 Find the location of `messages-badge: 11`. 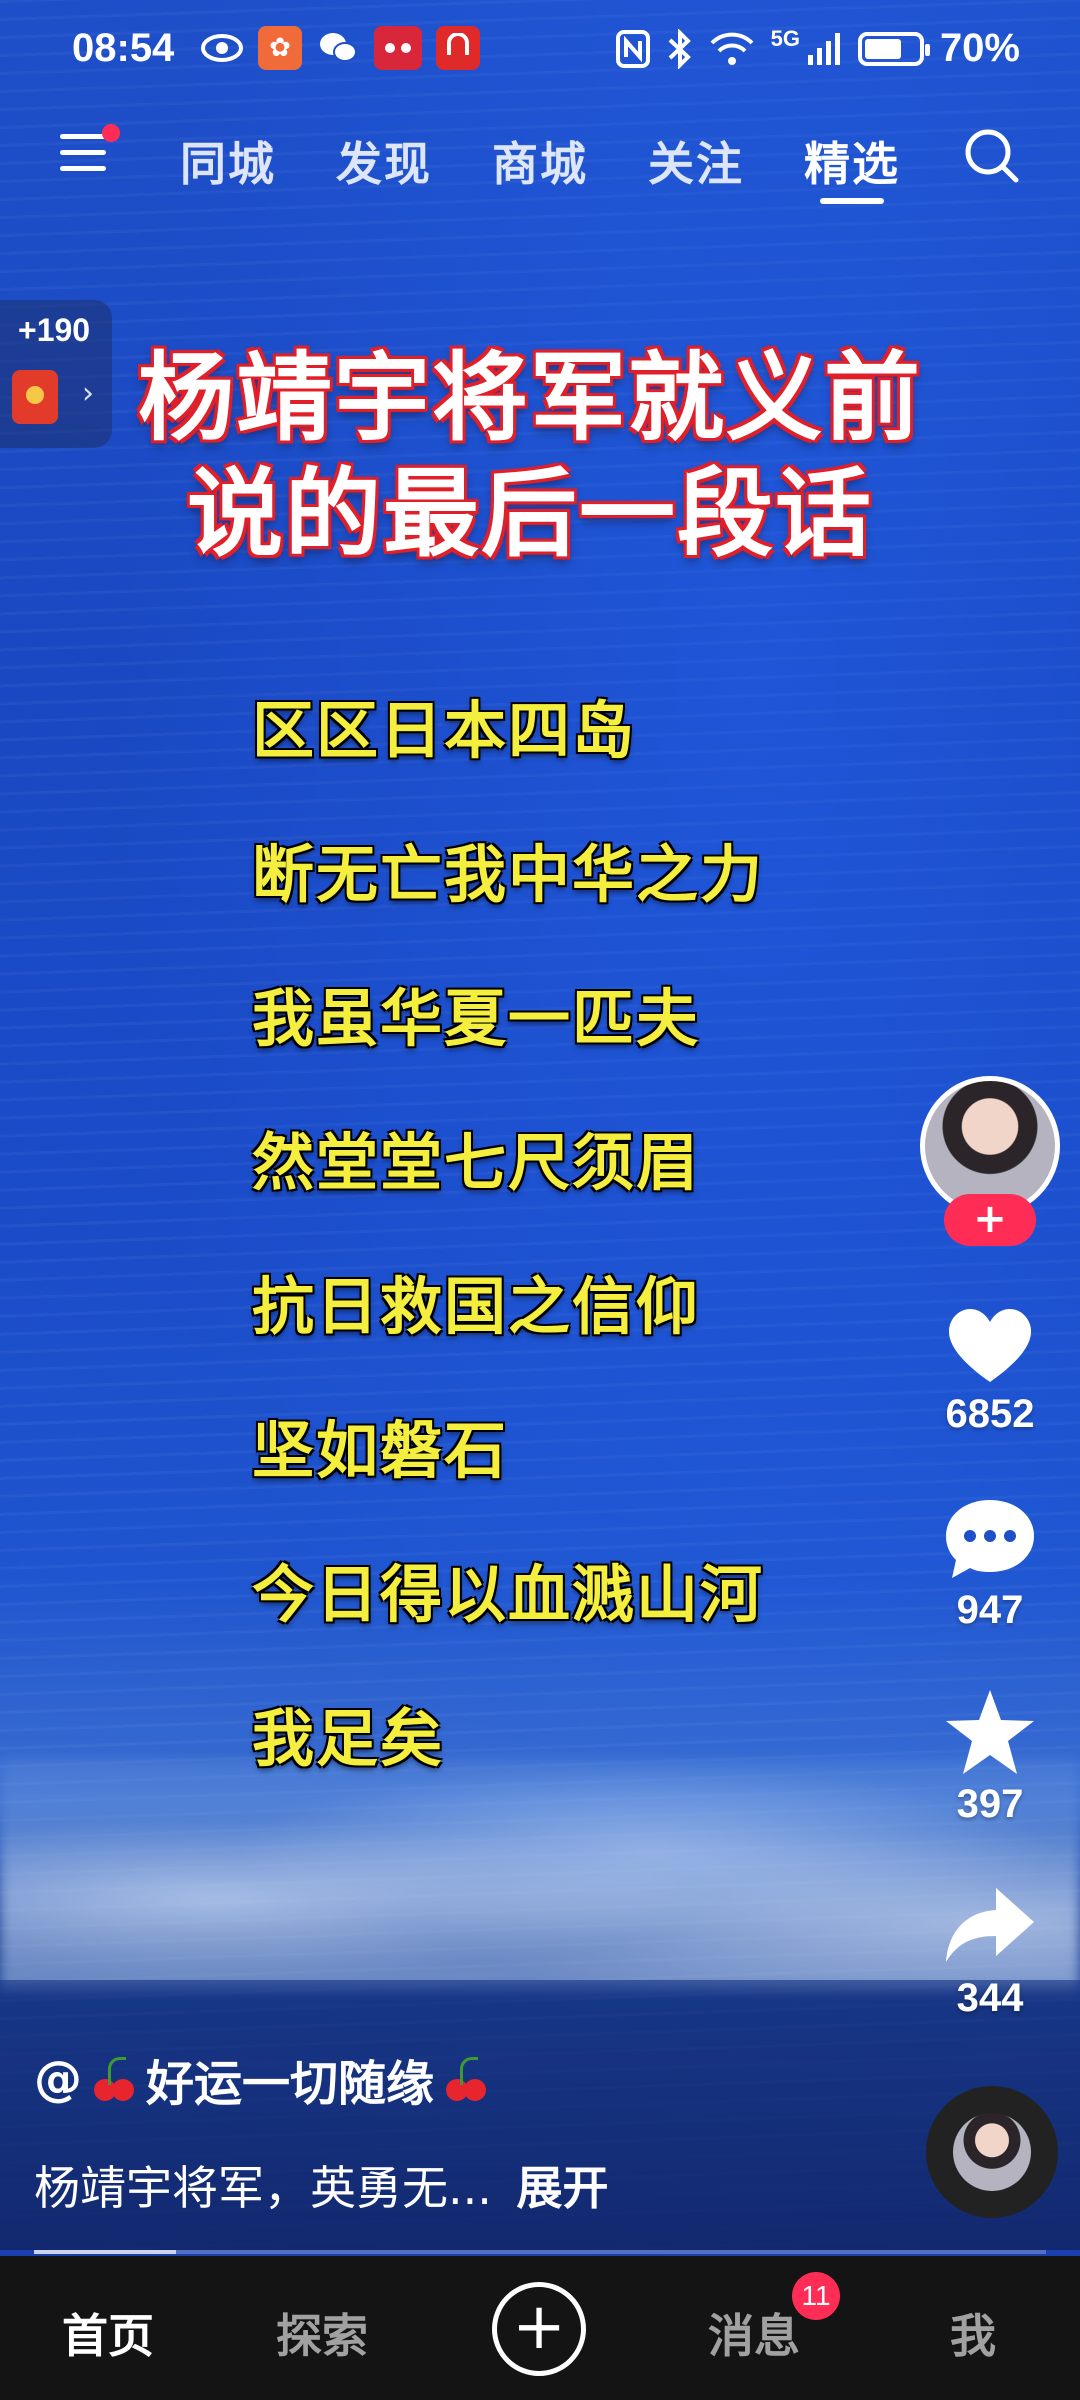

messages-badge: 11 is located at coordinates (816, 2296).